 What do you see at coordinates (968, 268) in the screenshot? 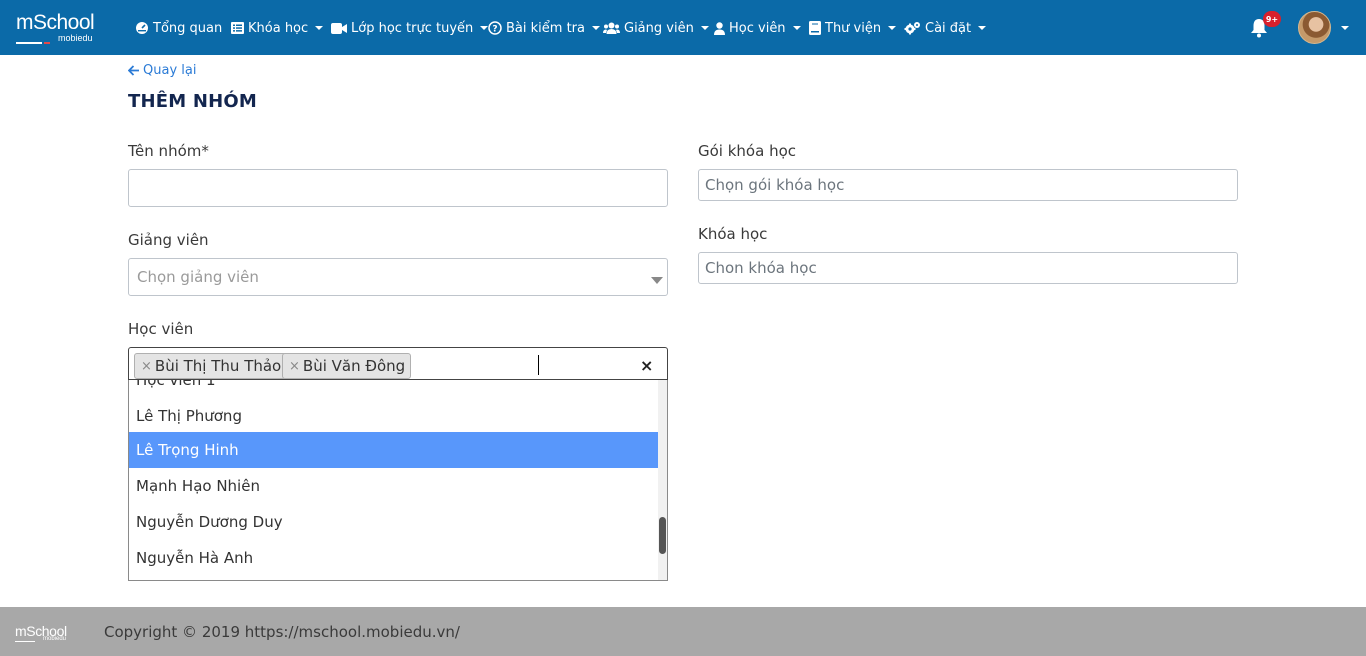
I see `course-input: Chon khóa học` at bounding box center [968, 268].